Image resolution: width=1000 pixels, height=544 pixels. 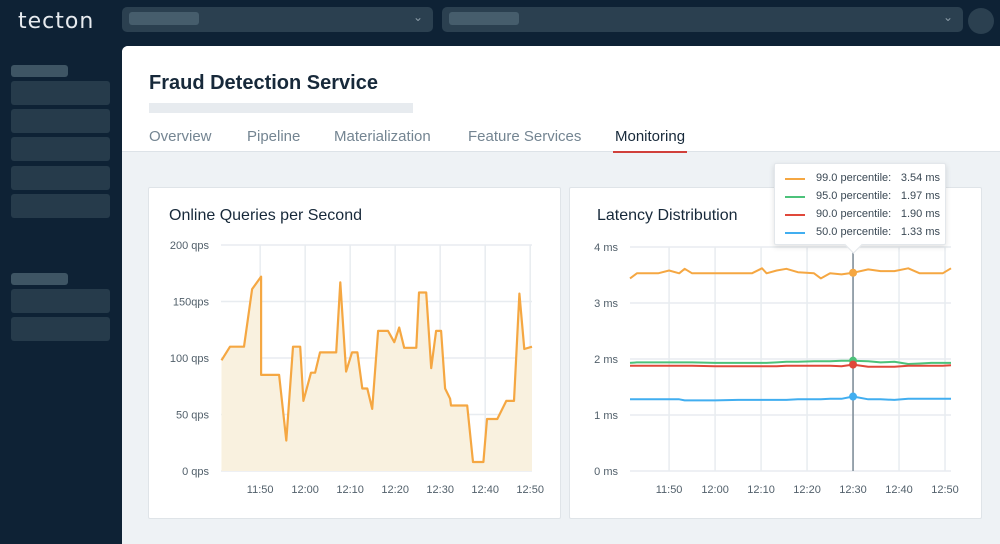 What do you see at coordinates (790, 273) in the screenshot?
I see `latency-line-p99` at bounding box center [790, 273].